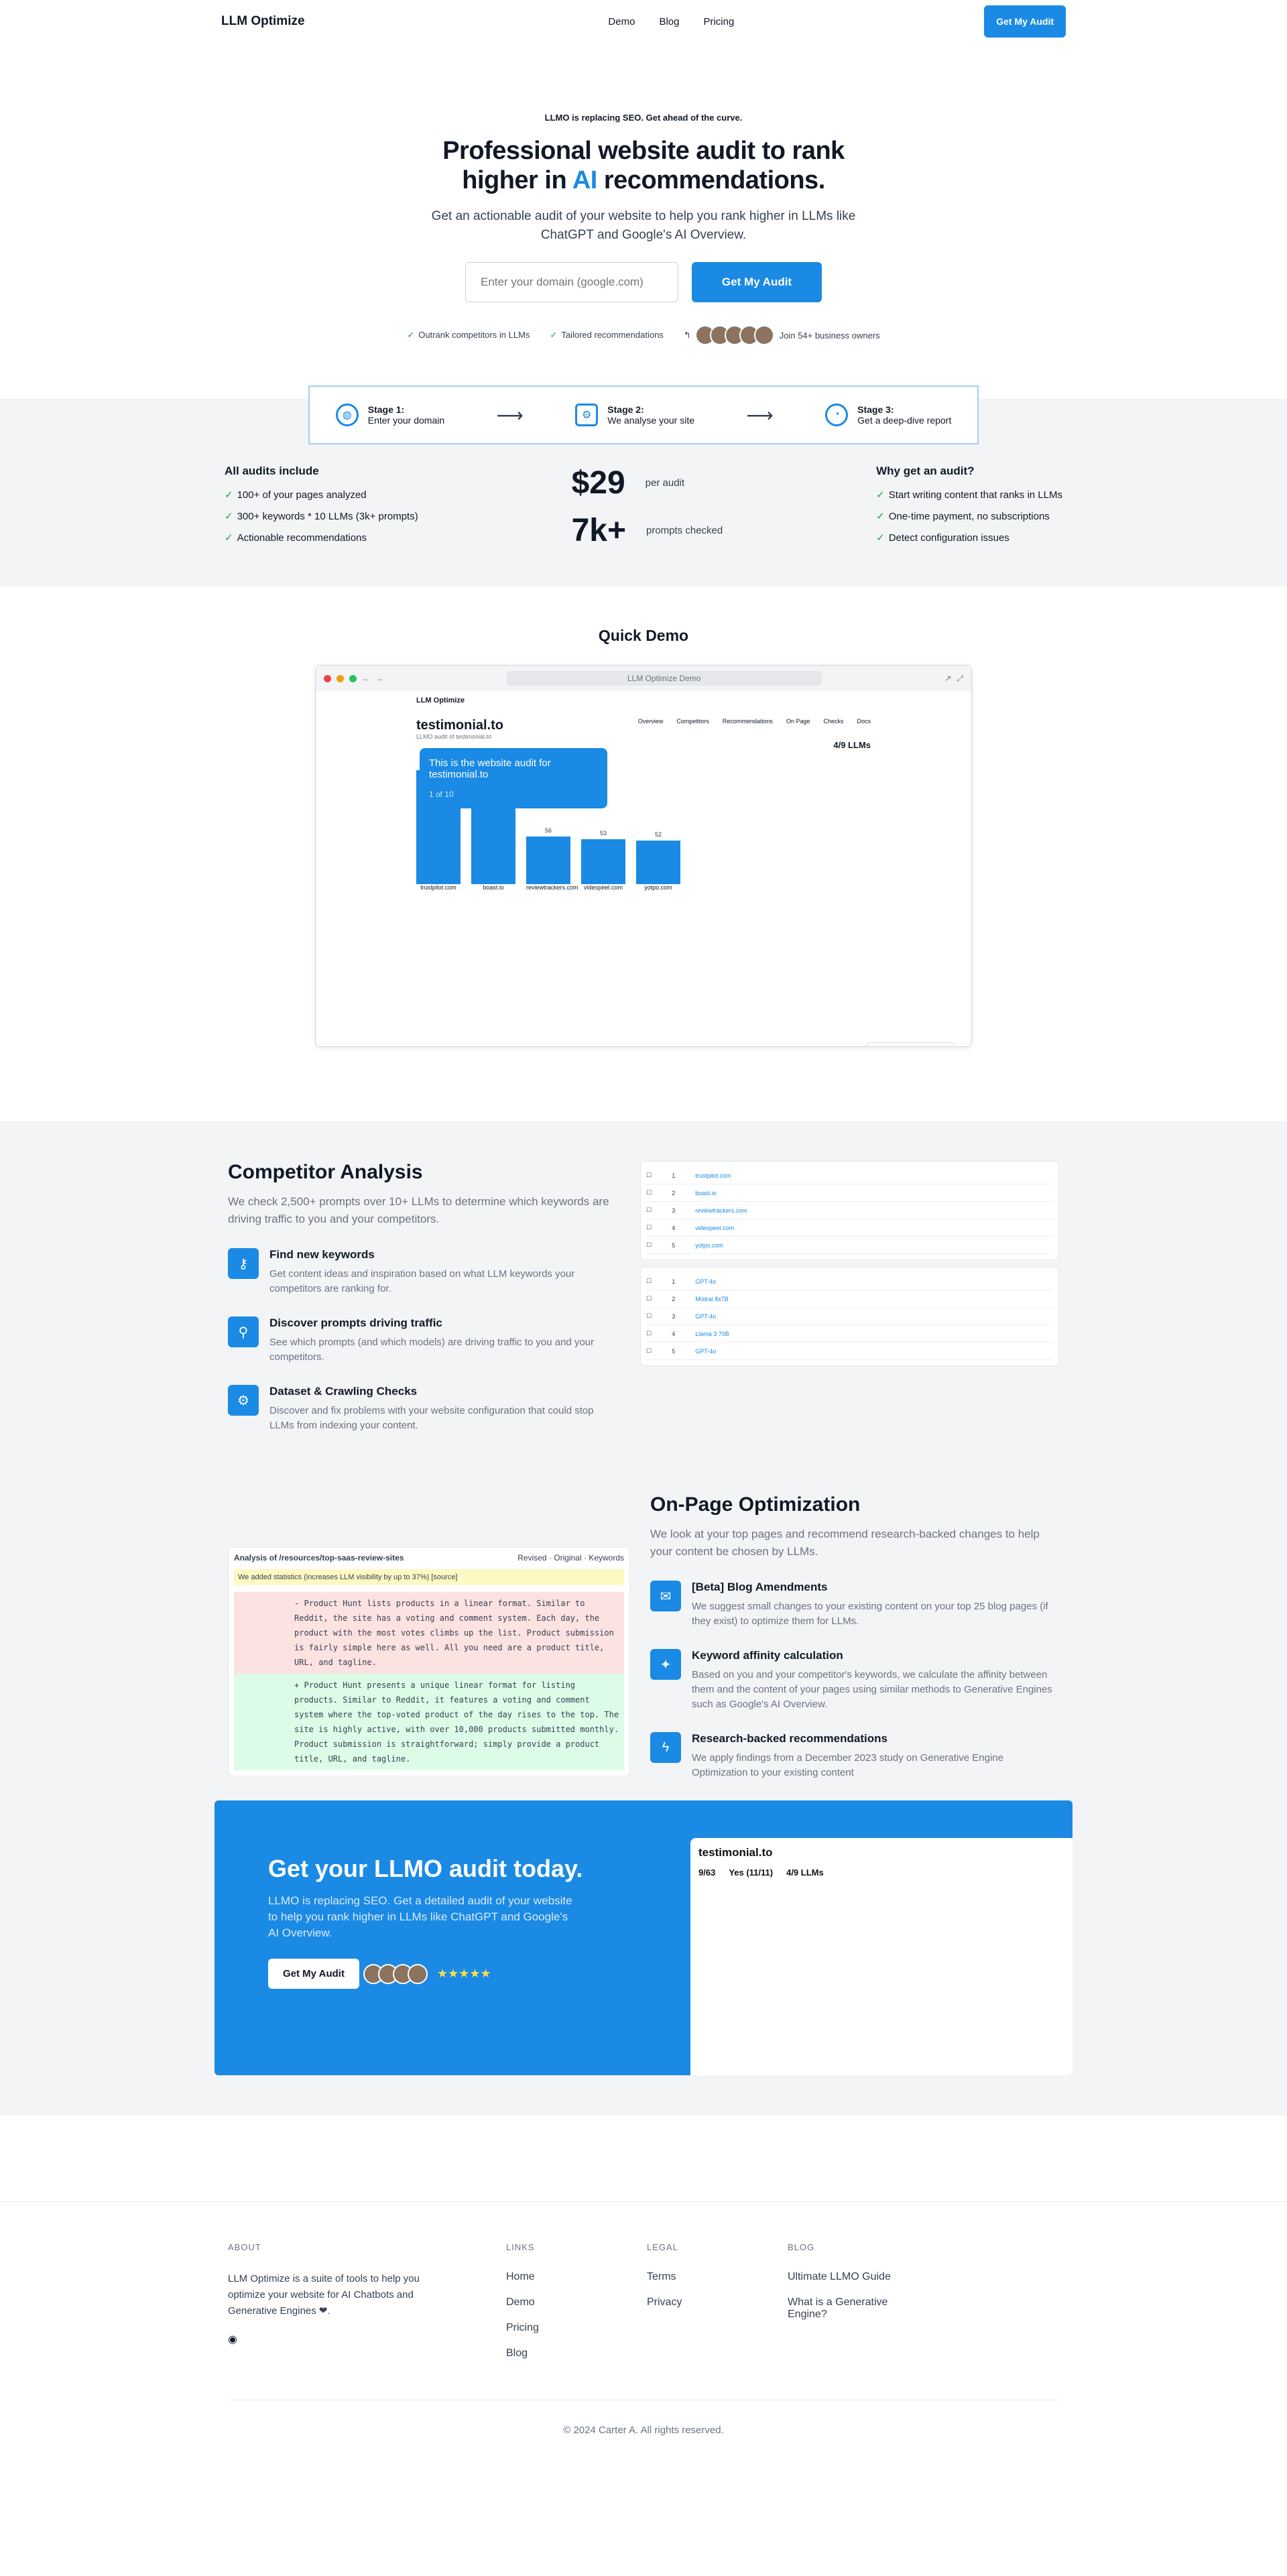  What do you see at coordinates (389, 415) in the screenshot?
I see `stage-1: ◍ Stage 1: Enter your domain` at bounding box center [389, 415].